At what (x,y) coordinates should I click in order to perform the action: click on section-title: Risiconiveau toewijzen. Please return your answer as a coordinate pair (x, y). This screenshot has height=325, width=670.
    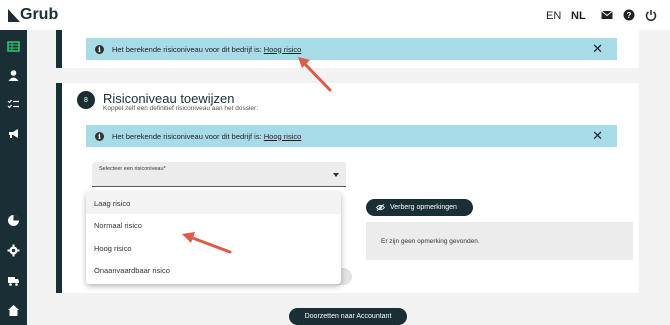
    Looking at the image, I should click on (169, 98).